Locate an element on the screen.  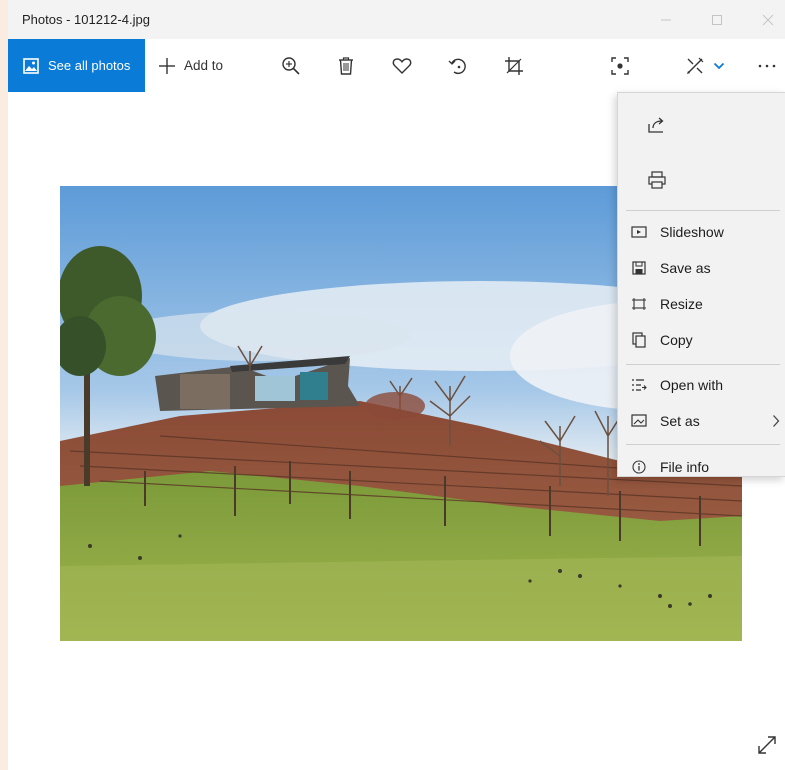
menu-item-file-info: File info is located at coordinates (701, 463).